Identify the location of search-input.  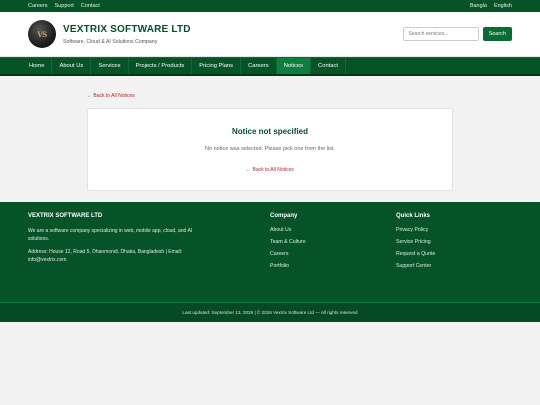
(440, 34).